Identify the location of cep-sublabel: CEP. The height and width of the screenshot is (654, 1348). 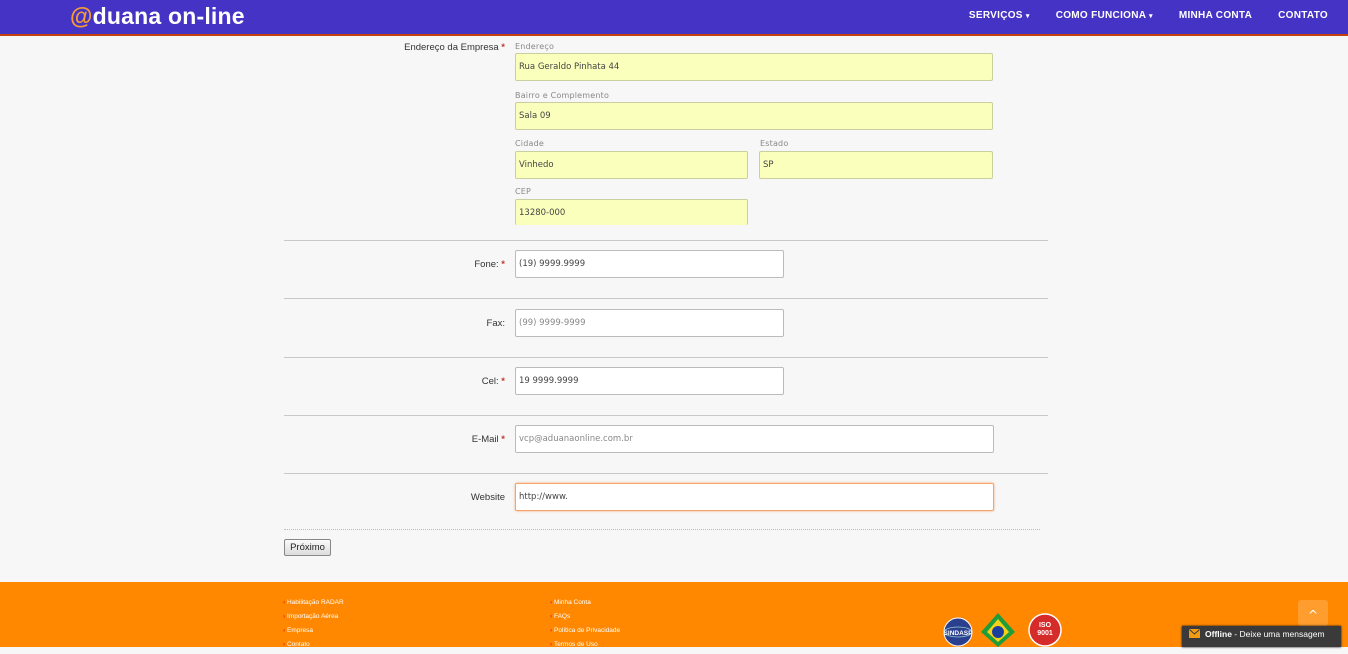
(523, 191).